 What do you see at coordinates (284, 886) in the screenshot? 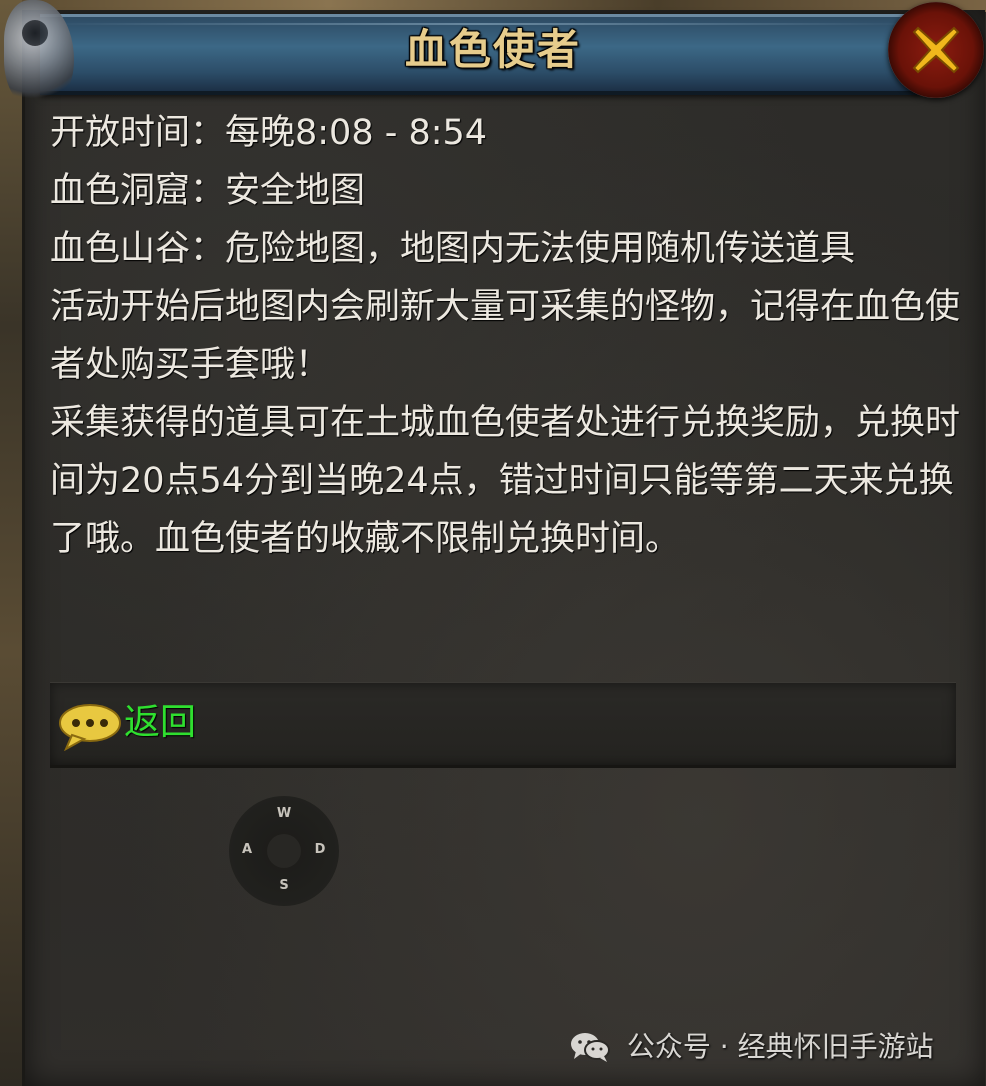
I see `dpad-key-down: S` at bounding box center [284, 886].